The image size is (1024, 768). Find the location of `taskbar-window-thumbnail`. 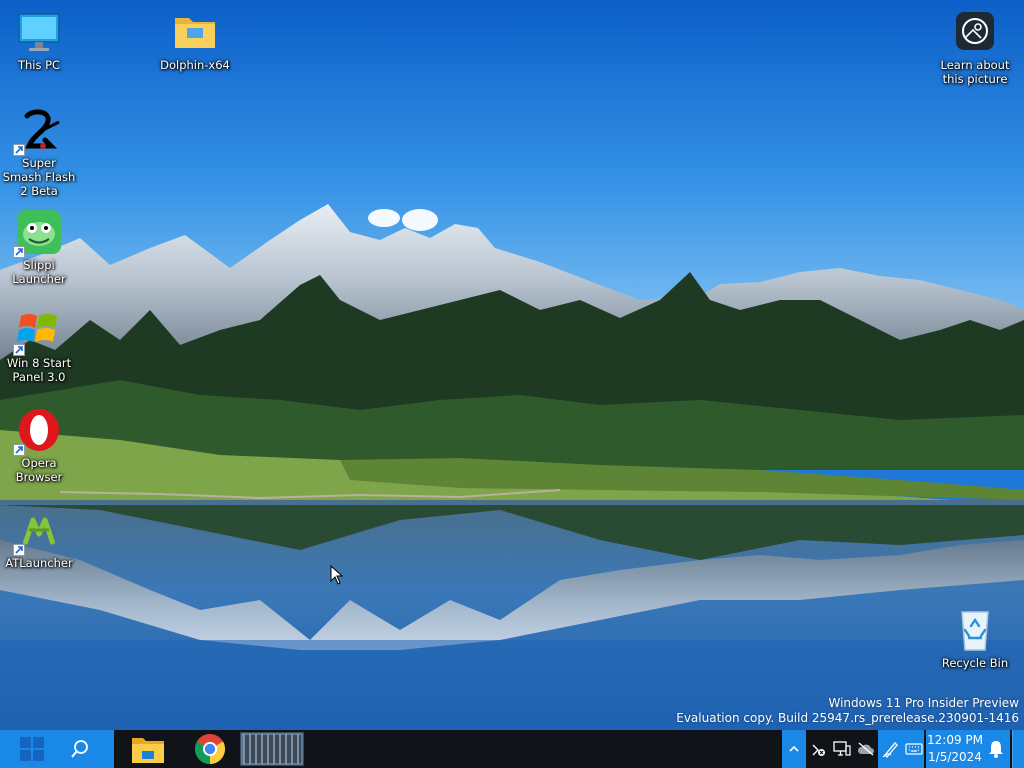

taskbar-window-thumbnail is located at coordinates (272, 749).